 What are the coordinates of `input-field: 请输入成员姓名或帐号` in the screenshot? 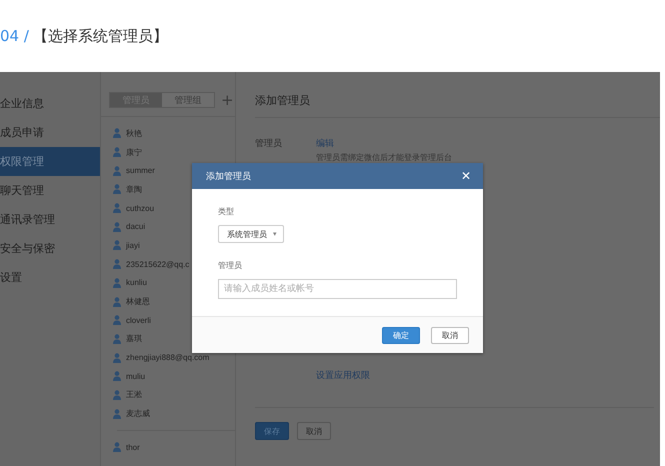 It's located at (337, 289).